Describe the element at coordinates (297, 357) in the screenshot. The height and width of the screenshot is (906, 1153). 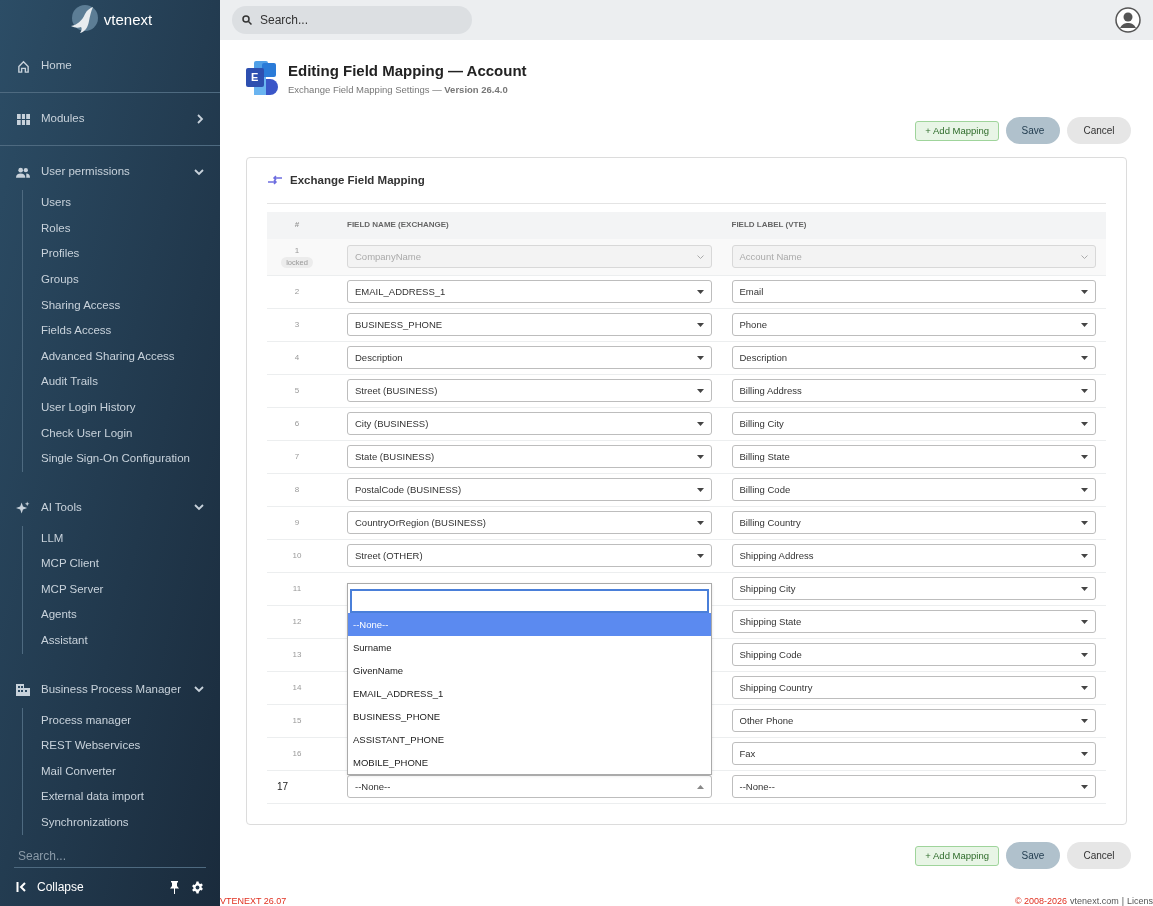
I see `row-number: 4` at that location.